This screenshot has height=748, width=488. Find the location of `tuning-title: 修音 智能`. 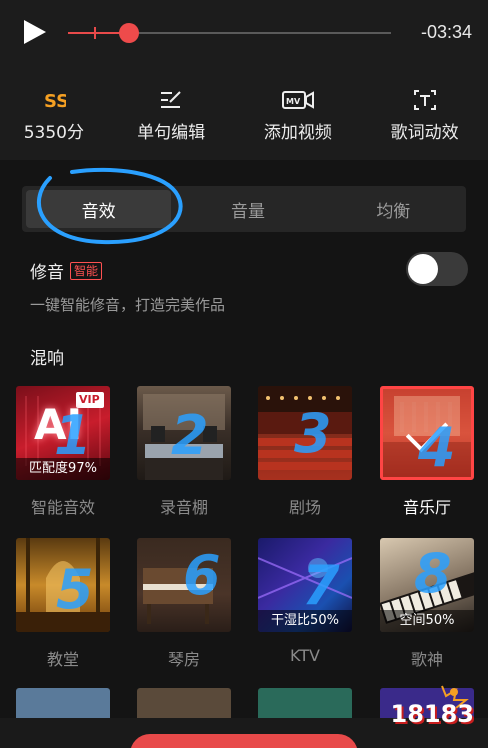

tuning-title: 修音 智能 is located at coordinates (66, 270).